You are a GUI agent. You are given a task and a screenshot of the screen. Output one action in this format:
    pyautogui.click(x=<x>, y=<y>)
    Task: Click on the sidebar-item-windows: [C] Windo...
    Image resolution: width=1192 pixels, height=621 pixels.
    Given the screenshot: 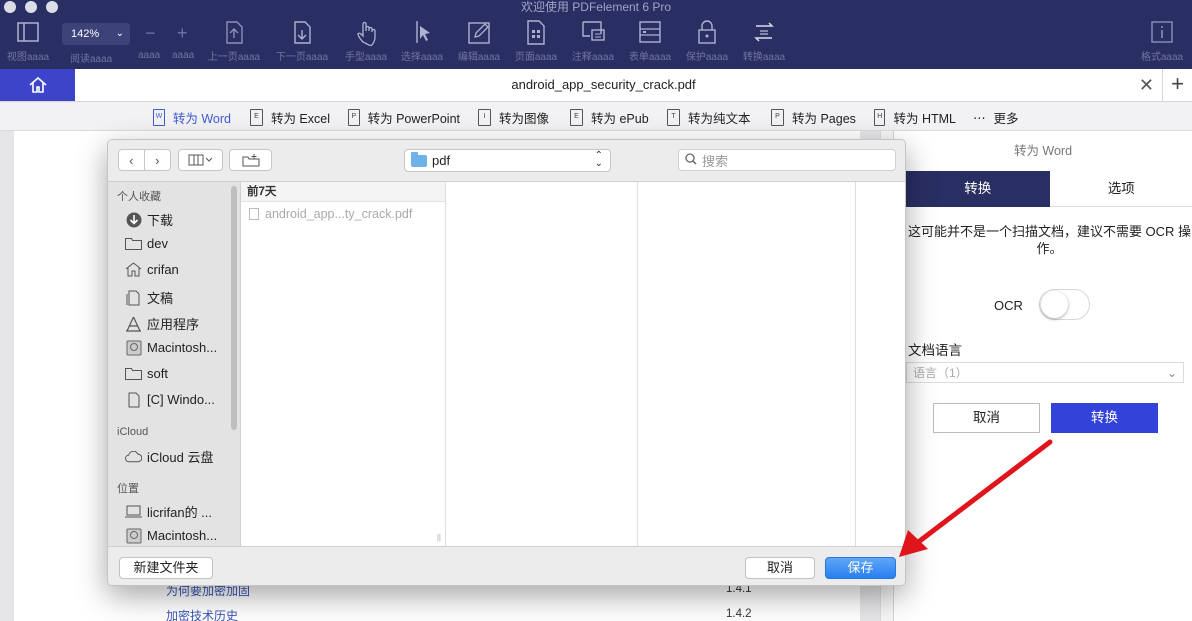 What is the action you would take?
    pyautogui.click(x=170, y=399)
    